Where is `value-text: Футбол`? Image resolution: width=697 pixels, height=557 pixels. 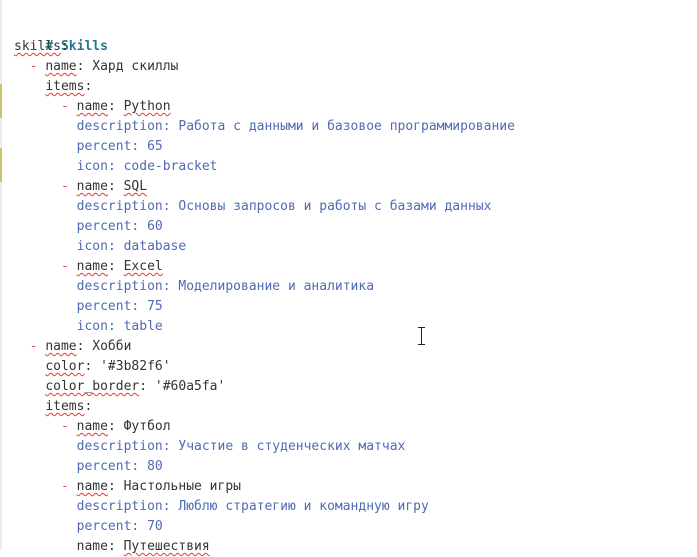
value-text: Футбол is located at coordinates (147, 426).